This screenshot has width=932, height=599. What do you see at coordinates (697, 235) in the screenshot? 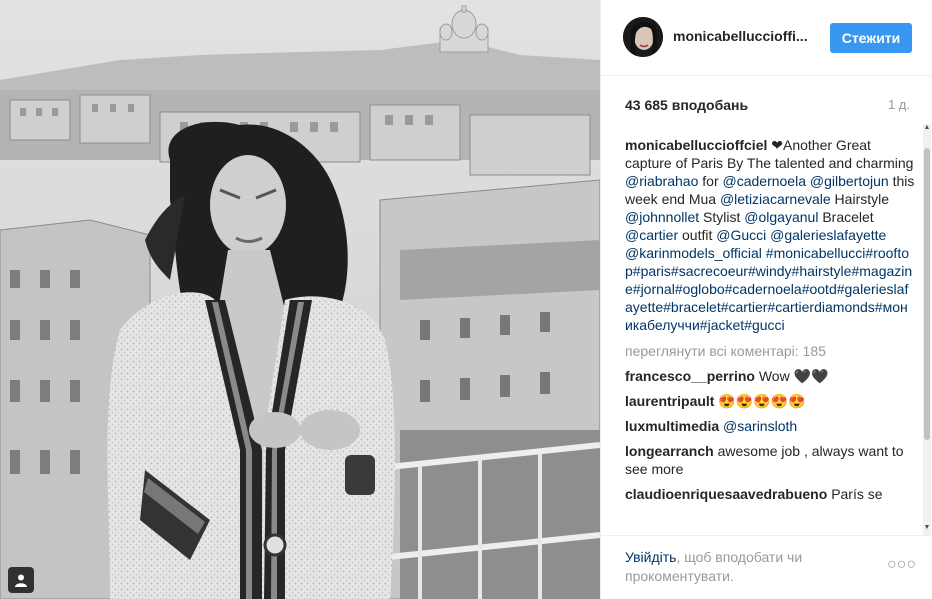
I see `caption-text: outfit` at bounding box center [697, 235].